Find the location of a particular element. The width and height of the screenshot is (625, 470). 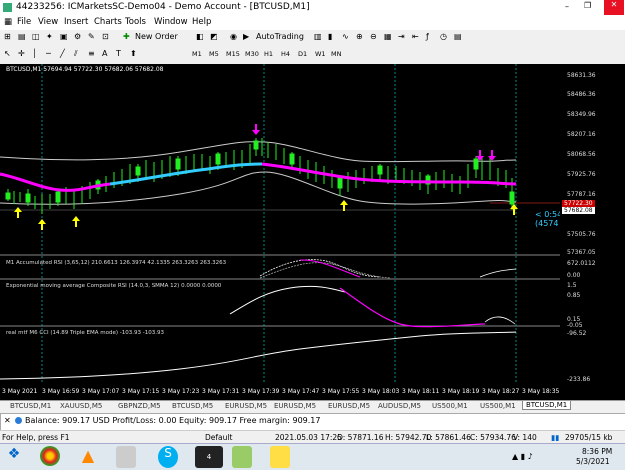

time-tick: 3 May 17:23 is located at coordinates (181, 391).